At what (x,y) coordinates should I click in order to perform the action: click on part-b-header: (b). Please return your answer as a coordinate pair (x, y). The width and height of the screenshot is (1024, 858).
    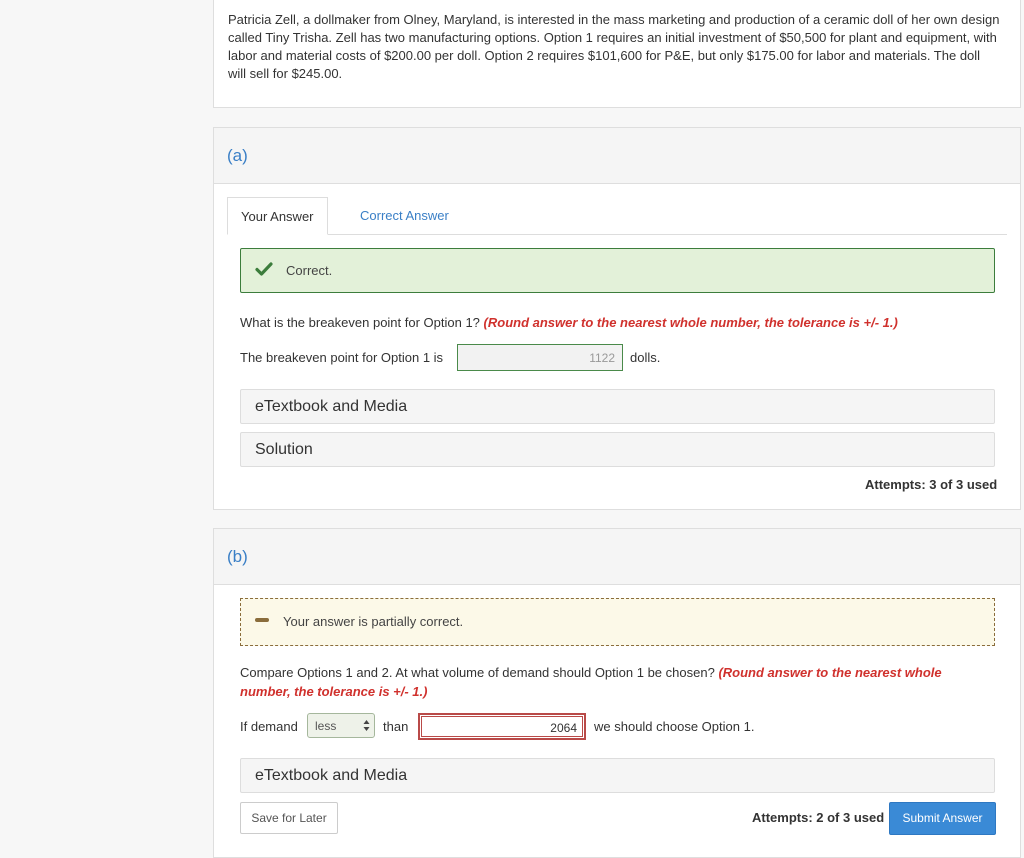
    Looking at the image, I should click on (617, 557).